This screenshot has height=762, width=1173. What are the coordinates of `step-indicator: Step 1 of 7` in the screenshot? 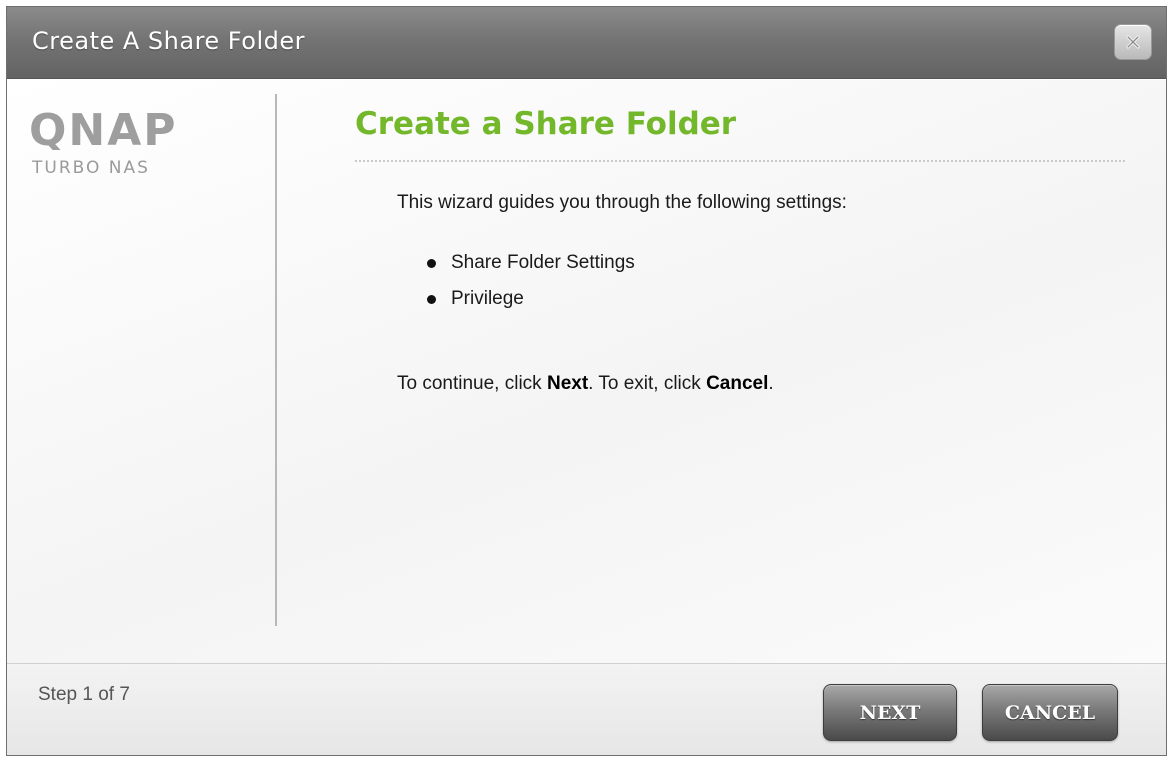 It's located at (84, 694).